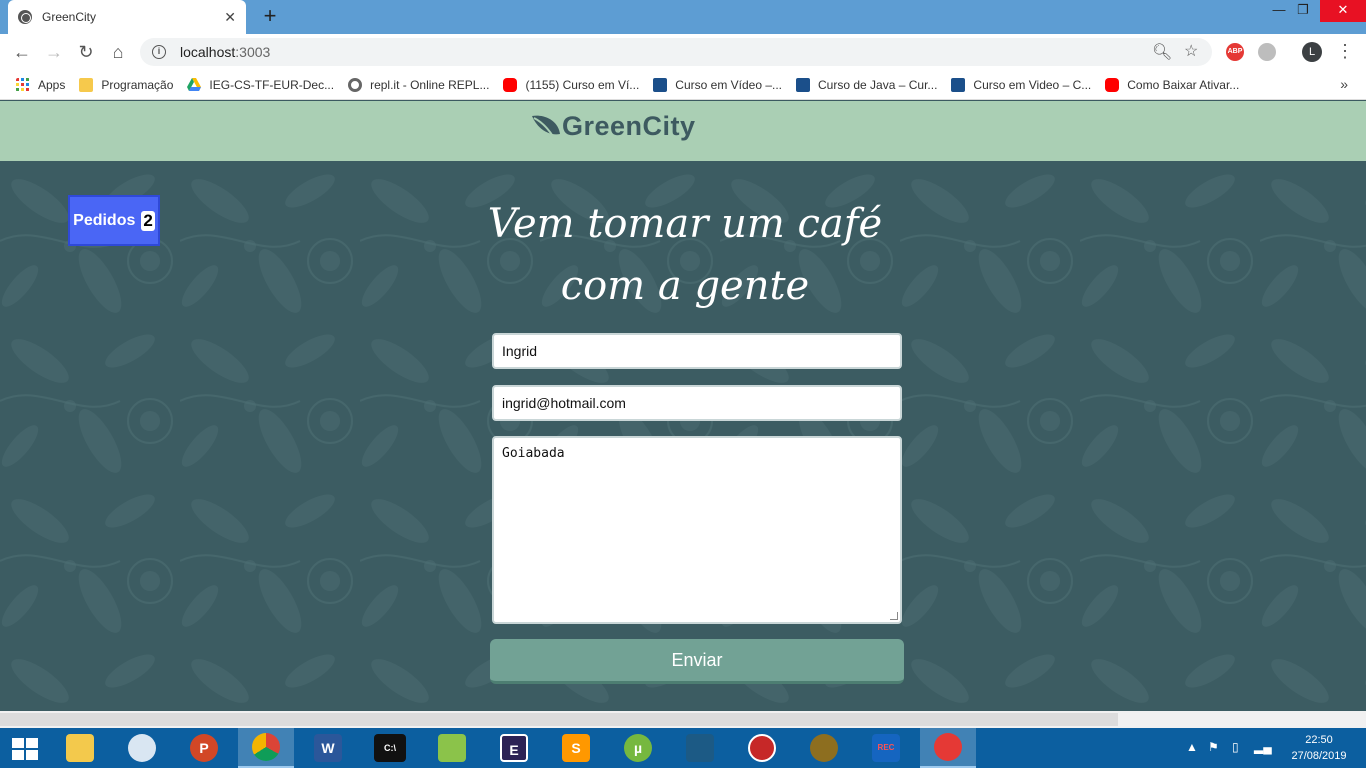 The width and height of the screenshot is (1366, 768). What do you see at coordinates (762, 748) in the screenshot?
I see `taskbar-red-app` at bounding box center [762, 748].